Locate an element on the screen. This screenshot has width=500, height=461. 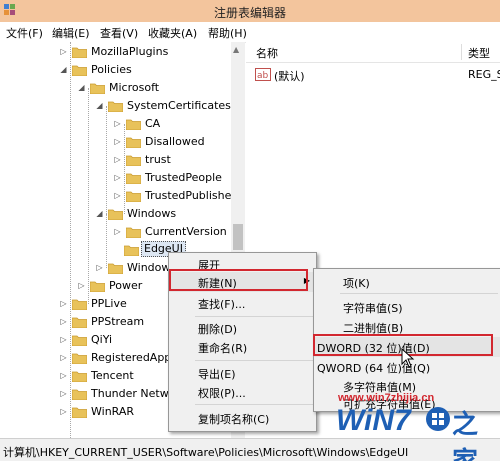
menu-item-label: 复制项名称(C) is located at coordinates (234, 419).